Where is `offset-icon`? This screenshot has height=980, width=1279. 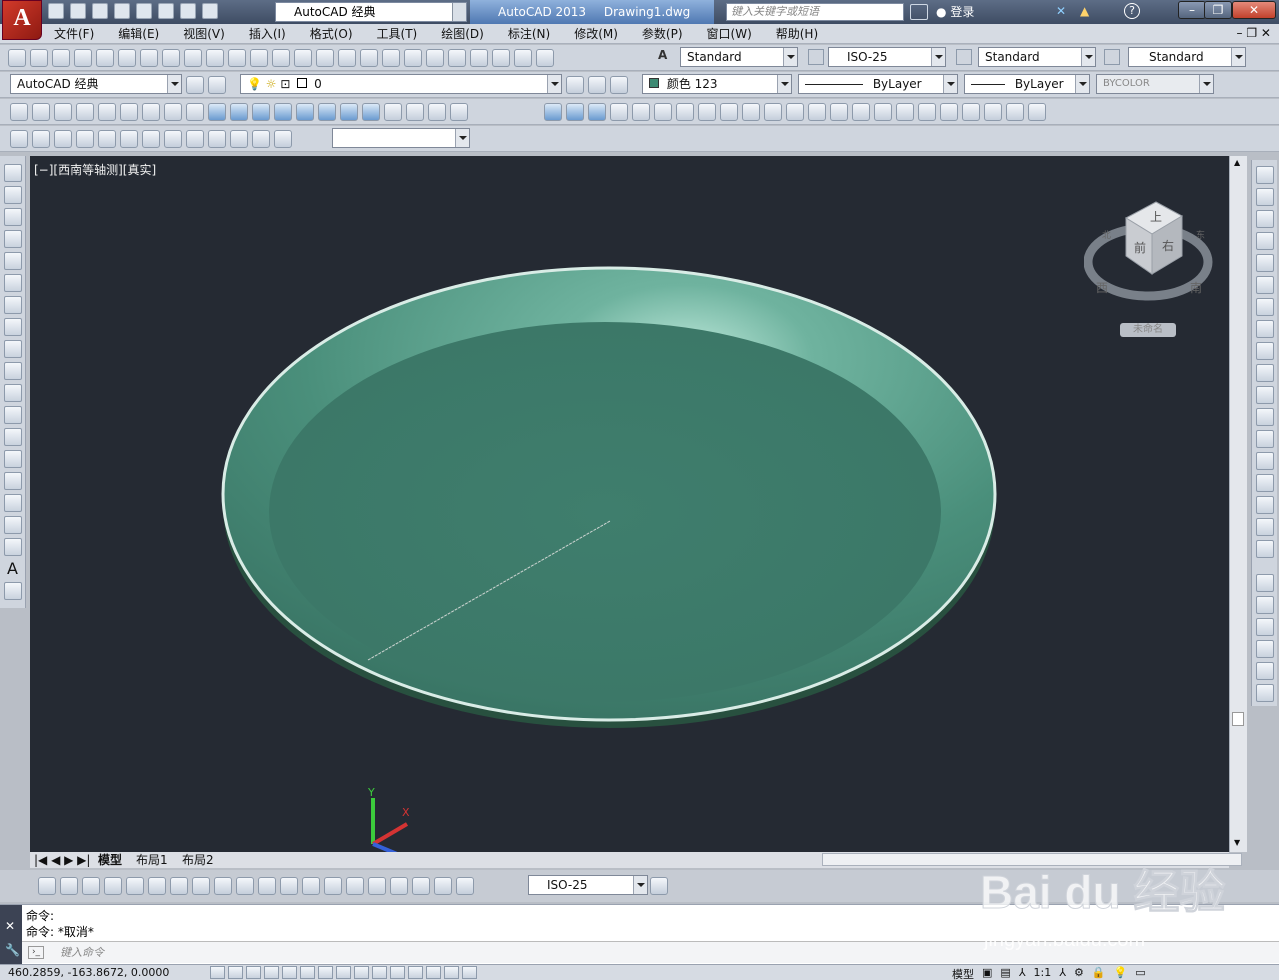
offset-icon is located at coordinates (1264, 241).